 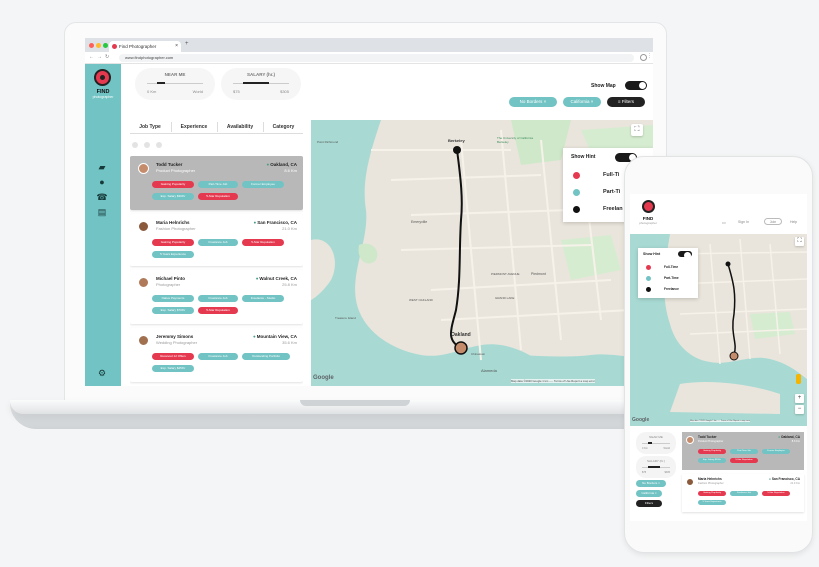 I want to click on show-map-toggle, so click(x=636, y=85).